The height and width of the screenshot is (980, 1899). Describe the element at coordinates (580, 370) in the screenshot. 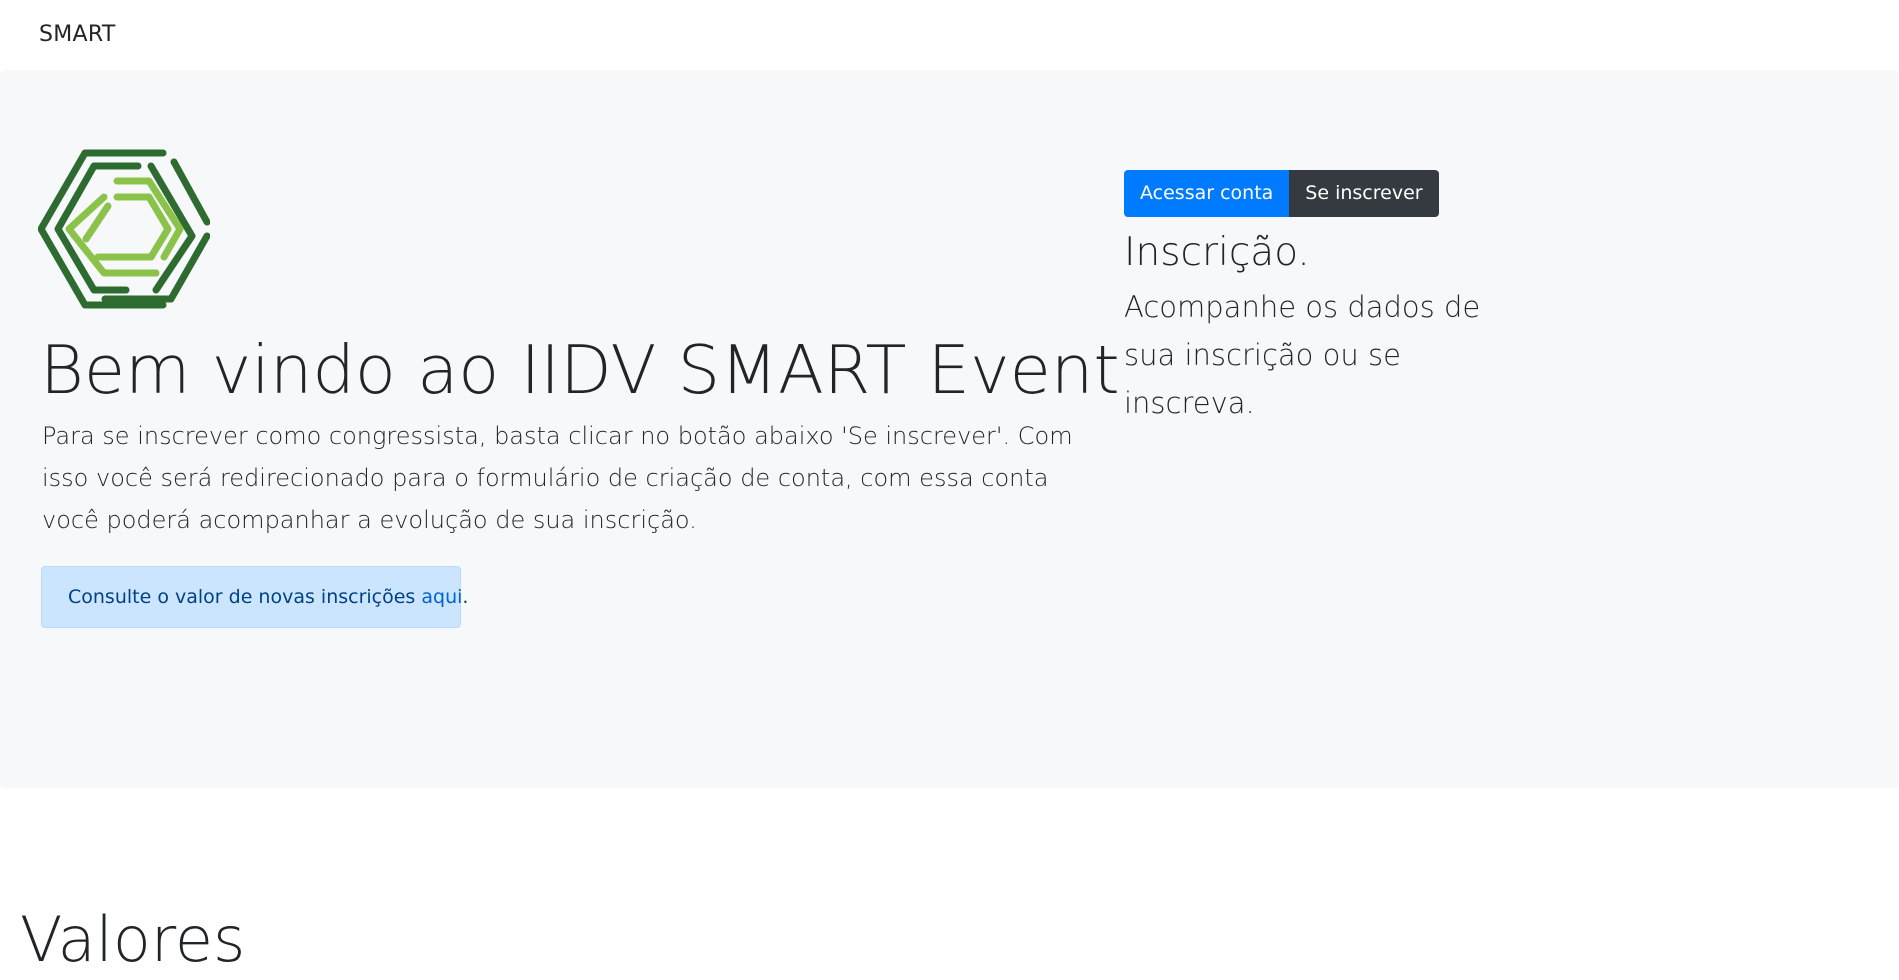

I see `page-title: Bem vindo ao IIDV SMART Event` at that location.